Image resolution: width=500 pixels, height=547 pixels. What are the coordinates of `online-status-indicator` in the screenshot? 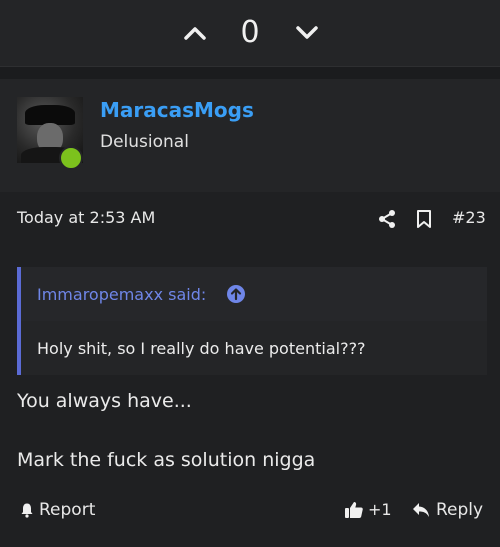 It's located at (71, 158).